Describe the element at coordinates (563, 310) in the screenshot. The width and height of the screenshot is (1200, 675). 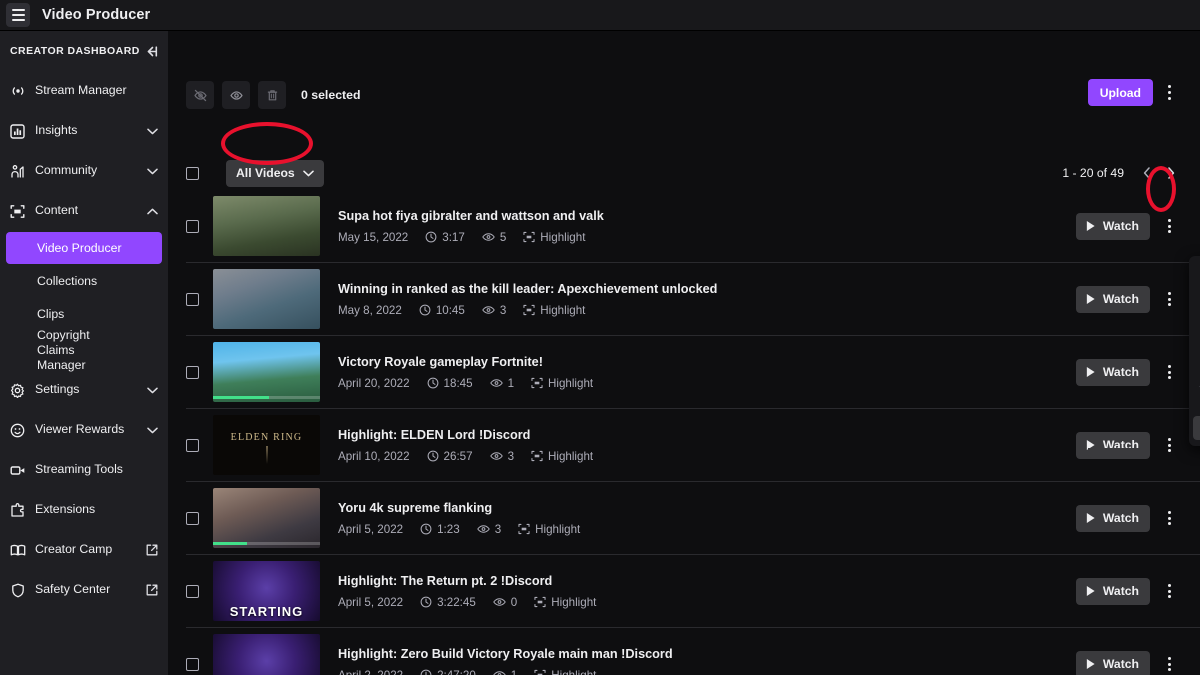
I see `video-type-label: Highlight` at that location.